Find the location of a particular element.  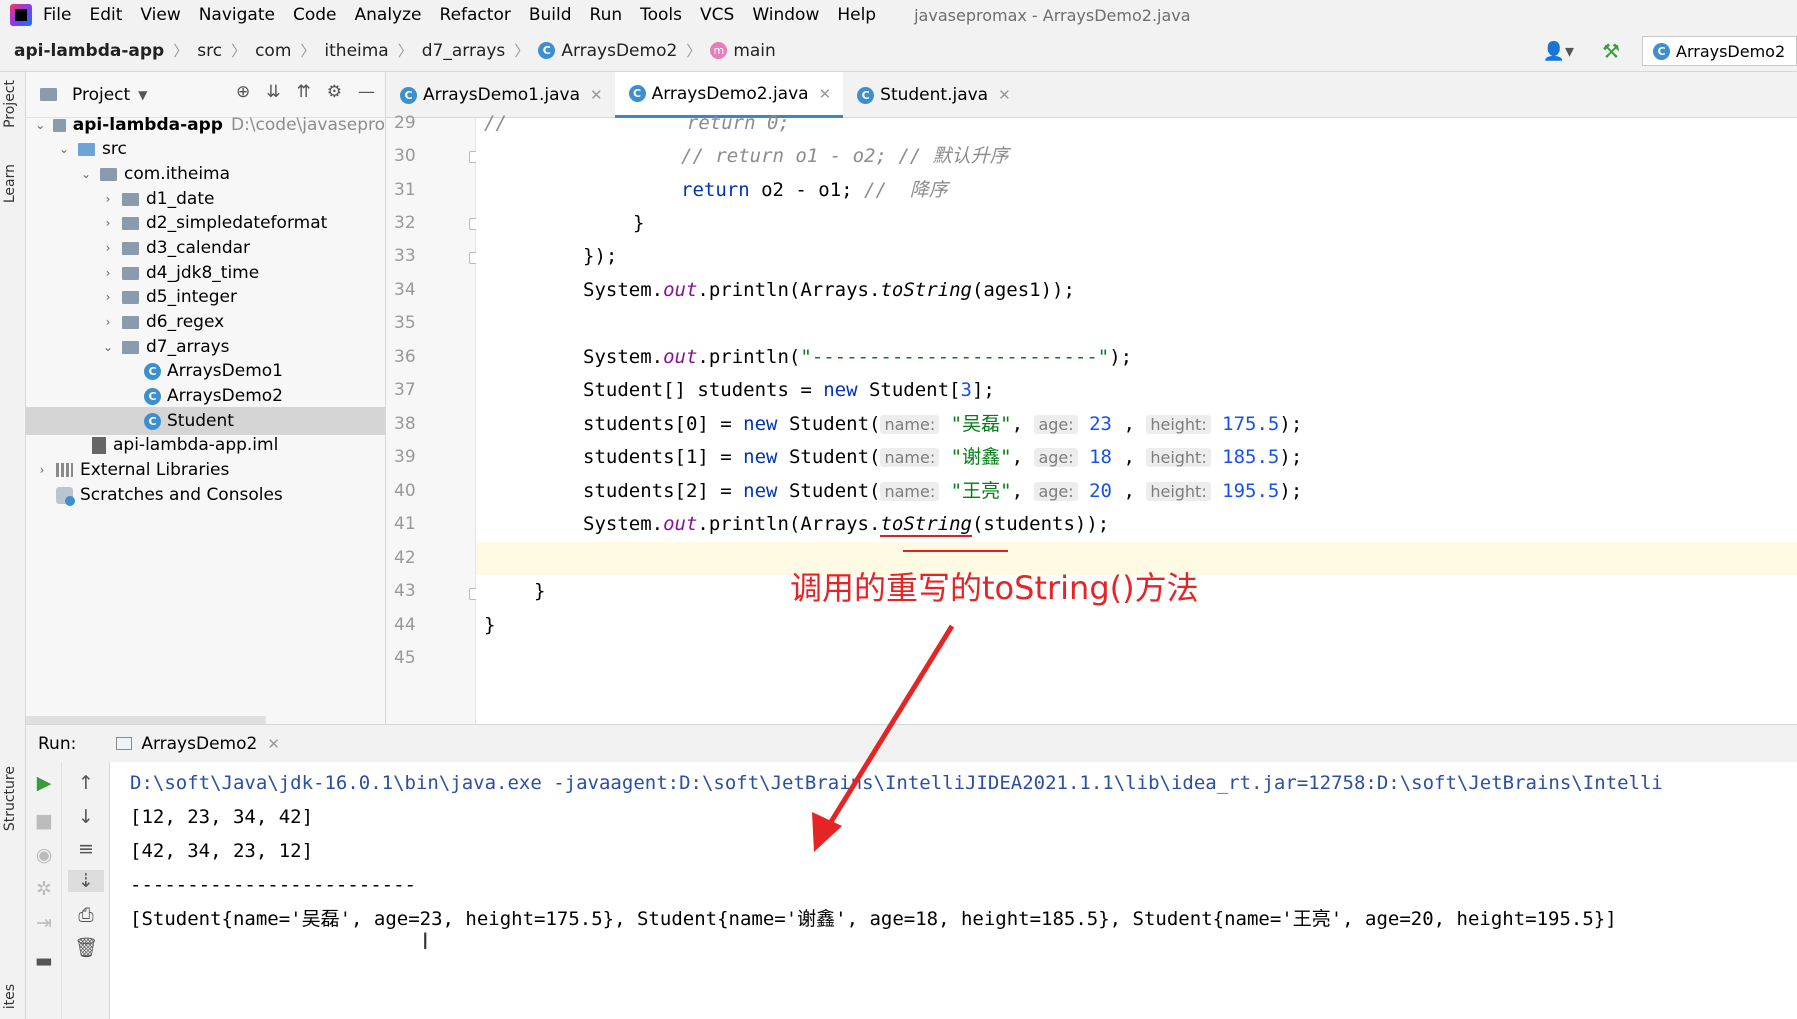

tree-item-d5: › d5_integer is located at coordinates (205, 297).